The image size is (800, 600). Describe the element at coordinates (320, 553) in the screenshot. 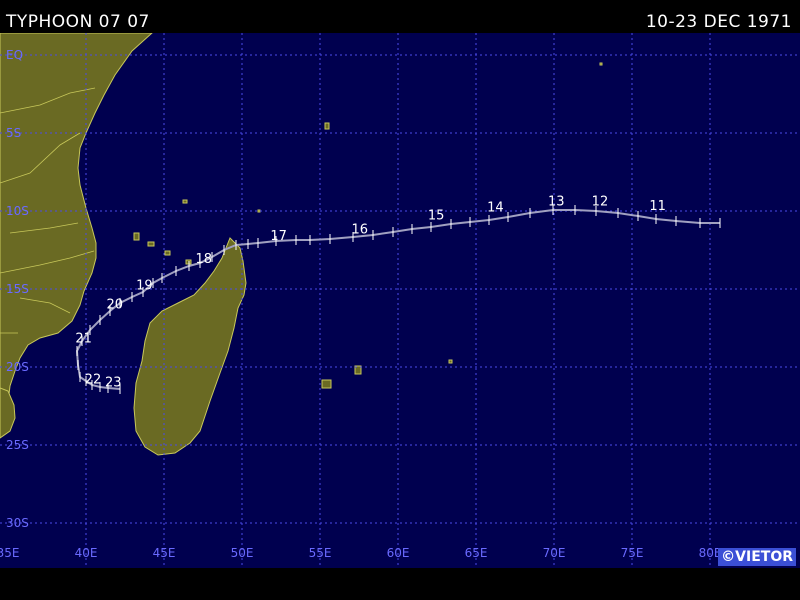

I see `lon-label: 55E` at that location.